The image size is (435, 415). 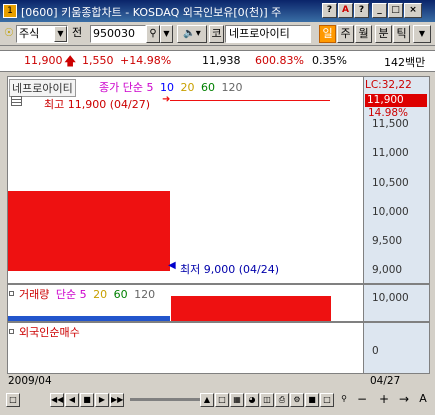 What do you see at coordinates (121, 87) in the screenshot?
I see `ma-label: 종가 단순` at bounding box center [121, 87].